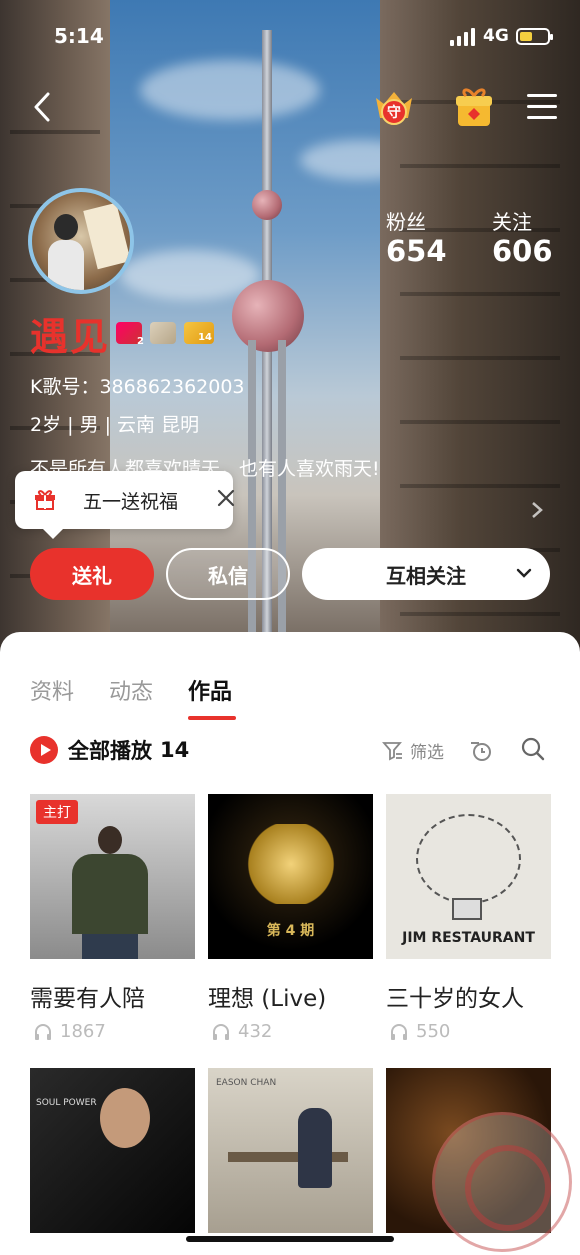 Image resolution: width=580 pixels, height=1255 pixels. Describe the element at coordinates (130, 500) in the screenshot. I see `popup-text: 五一送祝福` at that location.